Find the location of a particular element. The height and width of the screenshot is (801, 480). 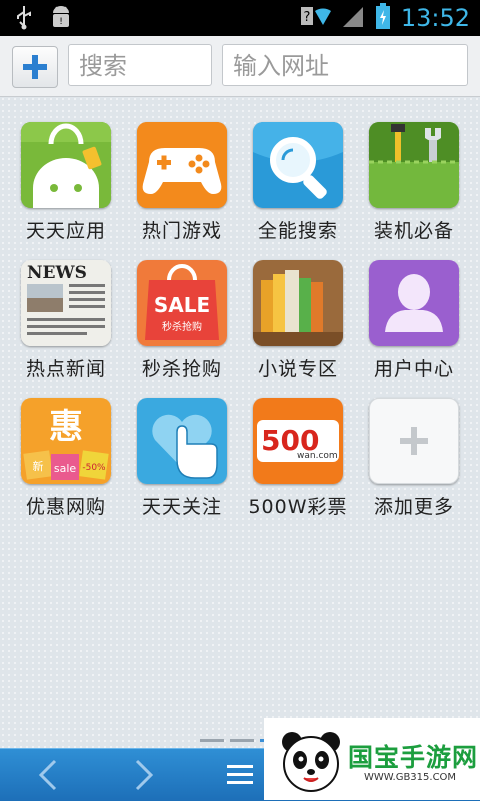

back-button is located at coordinates (48, 775).